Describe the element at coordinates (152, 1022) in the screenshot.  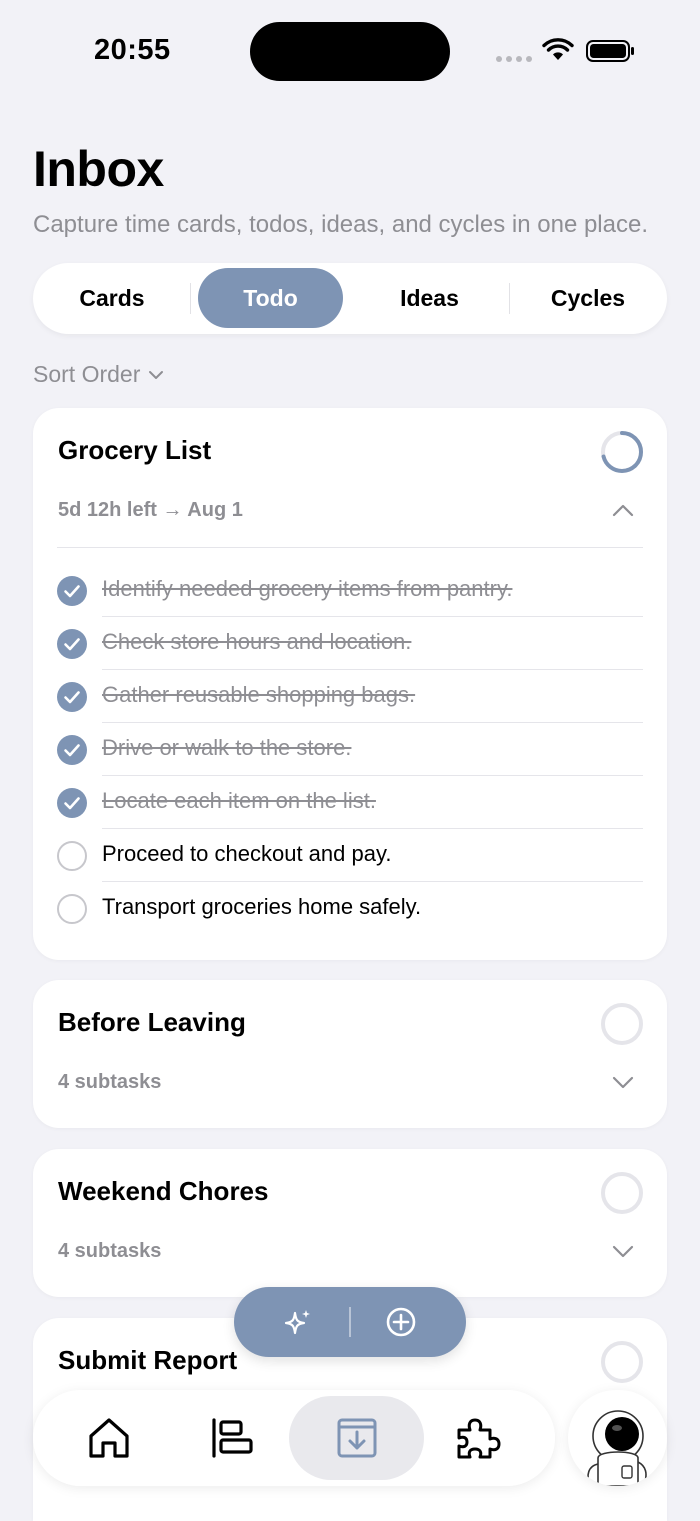
I see `card-title: Before Leaving` at that location.